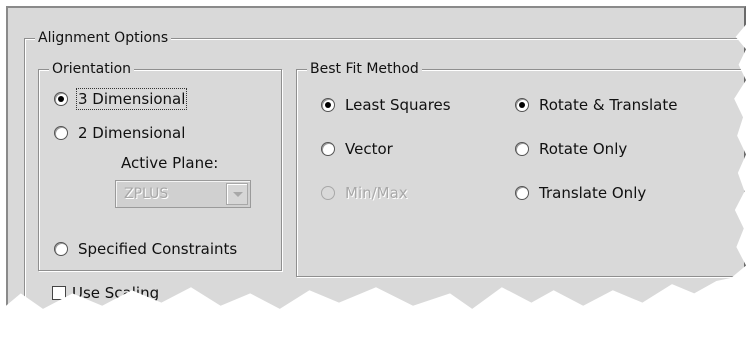  What do you see at coordinates (92, 69) in the screenshot?
I see `orientation-title: Orientation` at bounding box center [92, 69].